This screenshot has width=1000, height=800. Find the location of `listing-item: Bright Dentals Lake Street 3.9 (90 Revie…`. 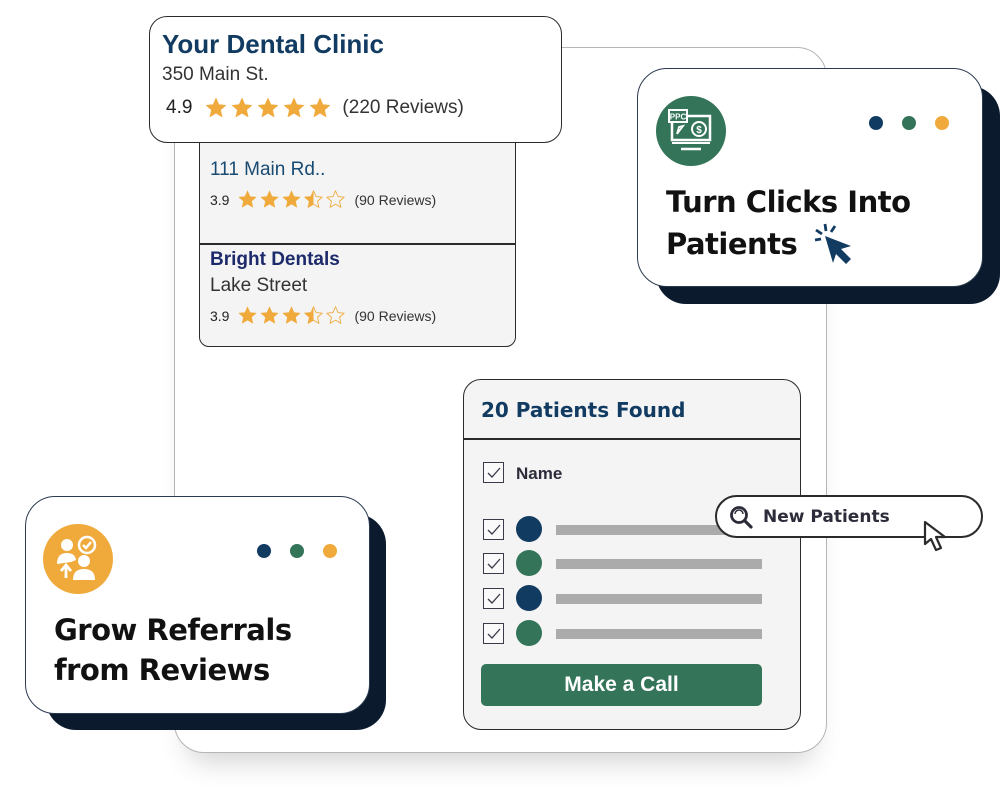

listing-item: Bright Dentals Lake Street 3.9 (90 Revie… is located at coordinates (362, 287).